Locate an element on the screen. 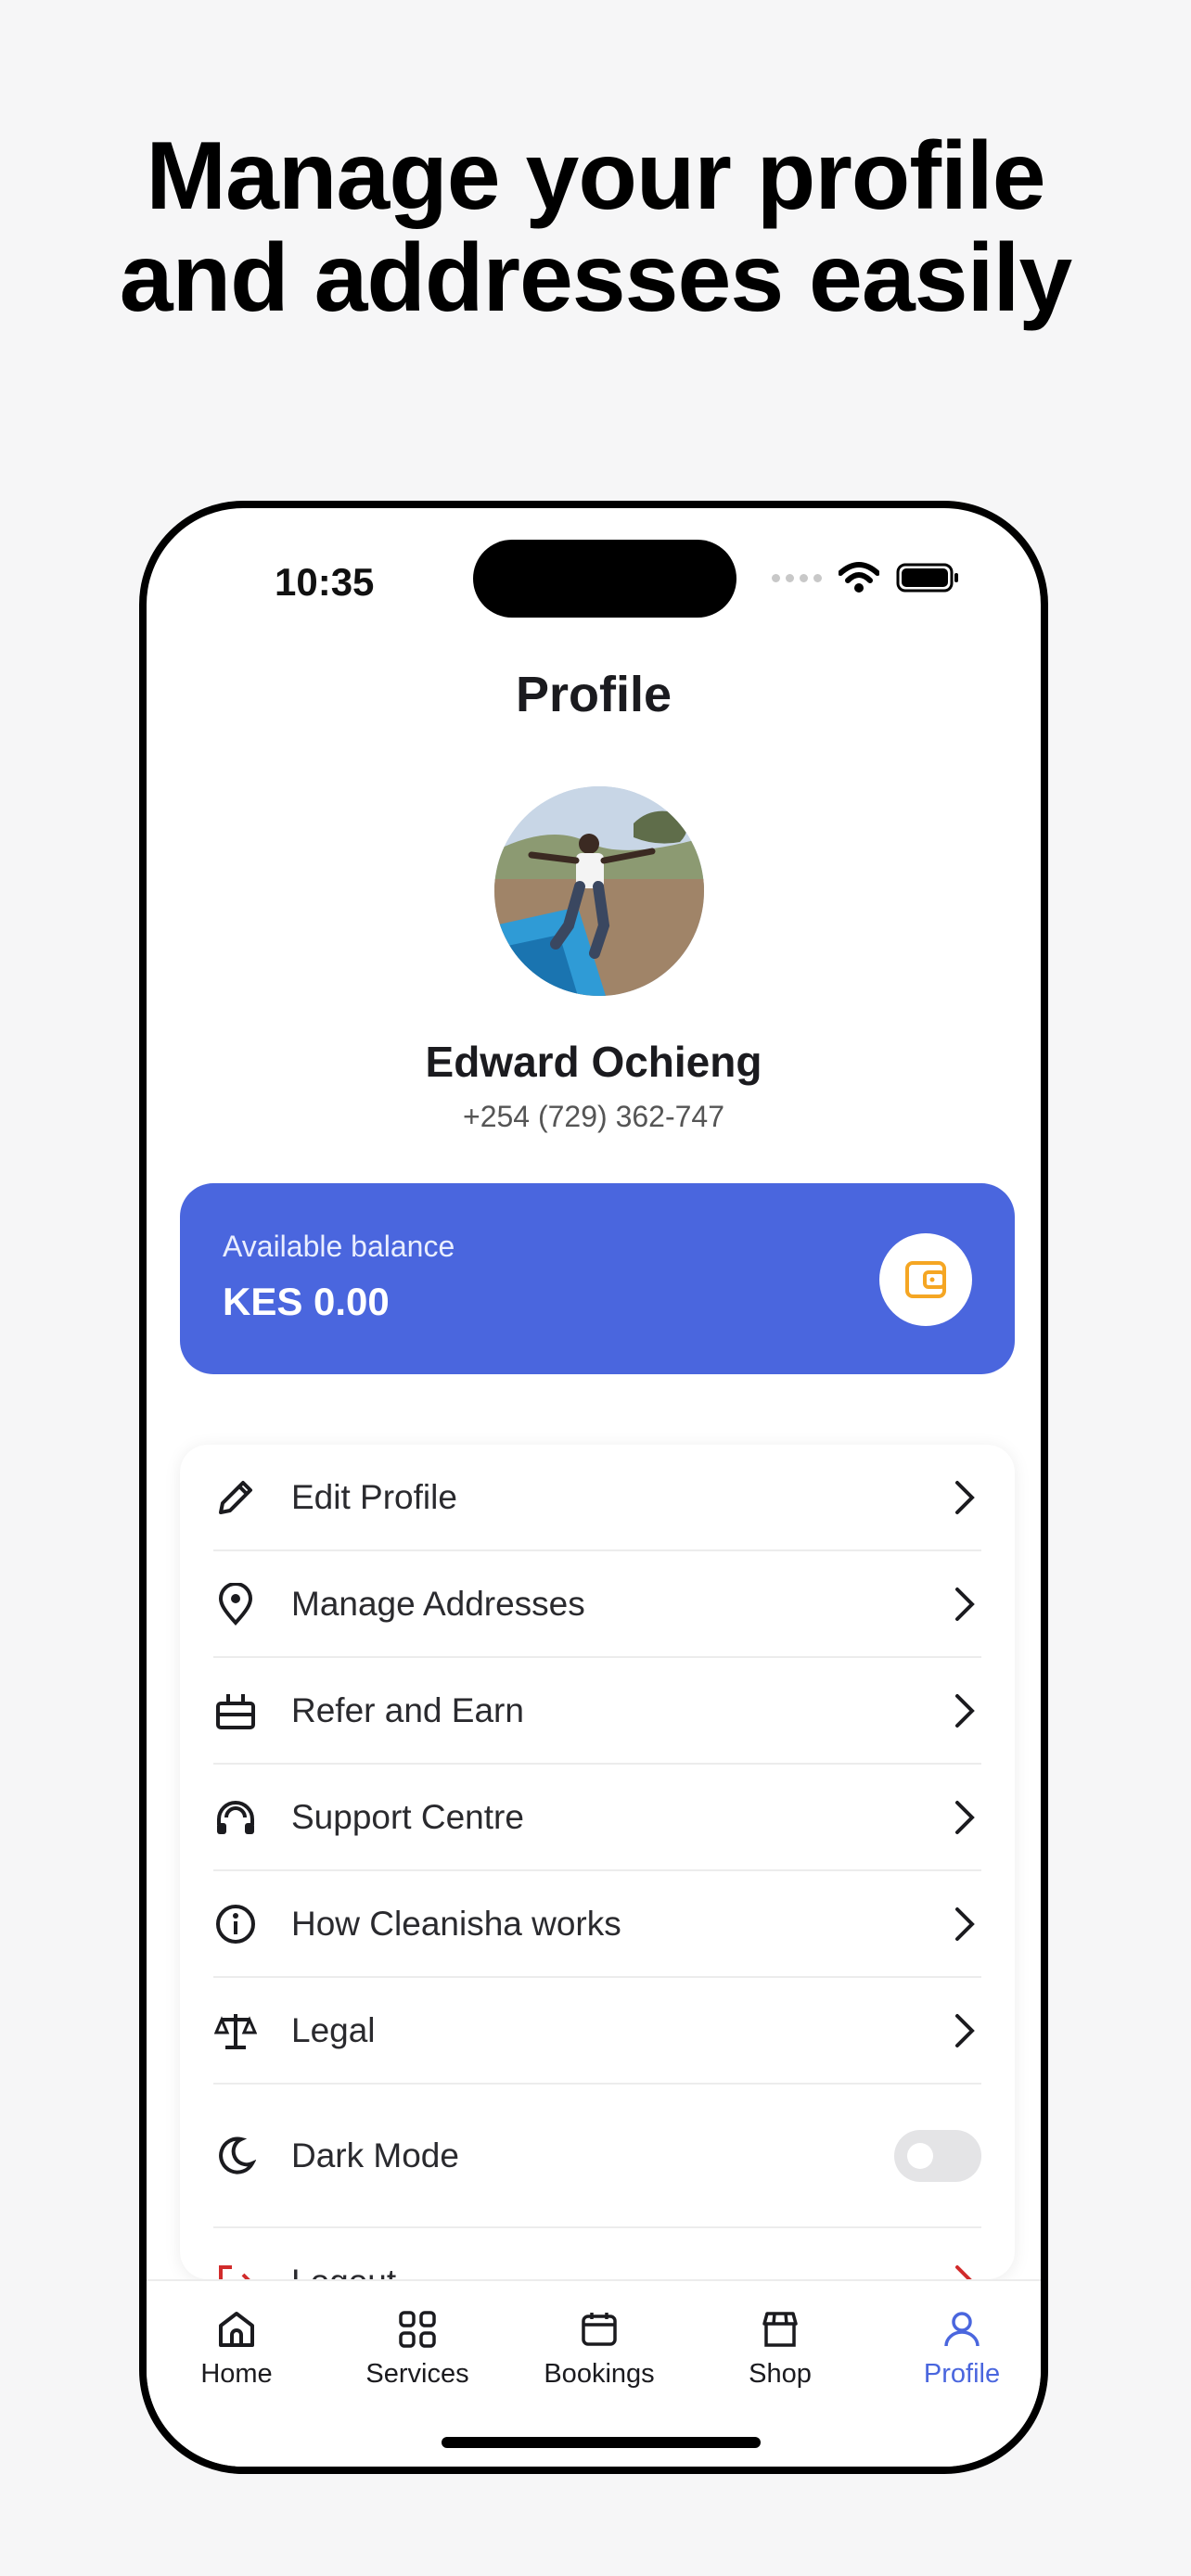  tab-label: Profile is located at coordinates (962, 2374).